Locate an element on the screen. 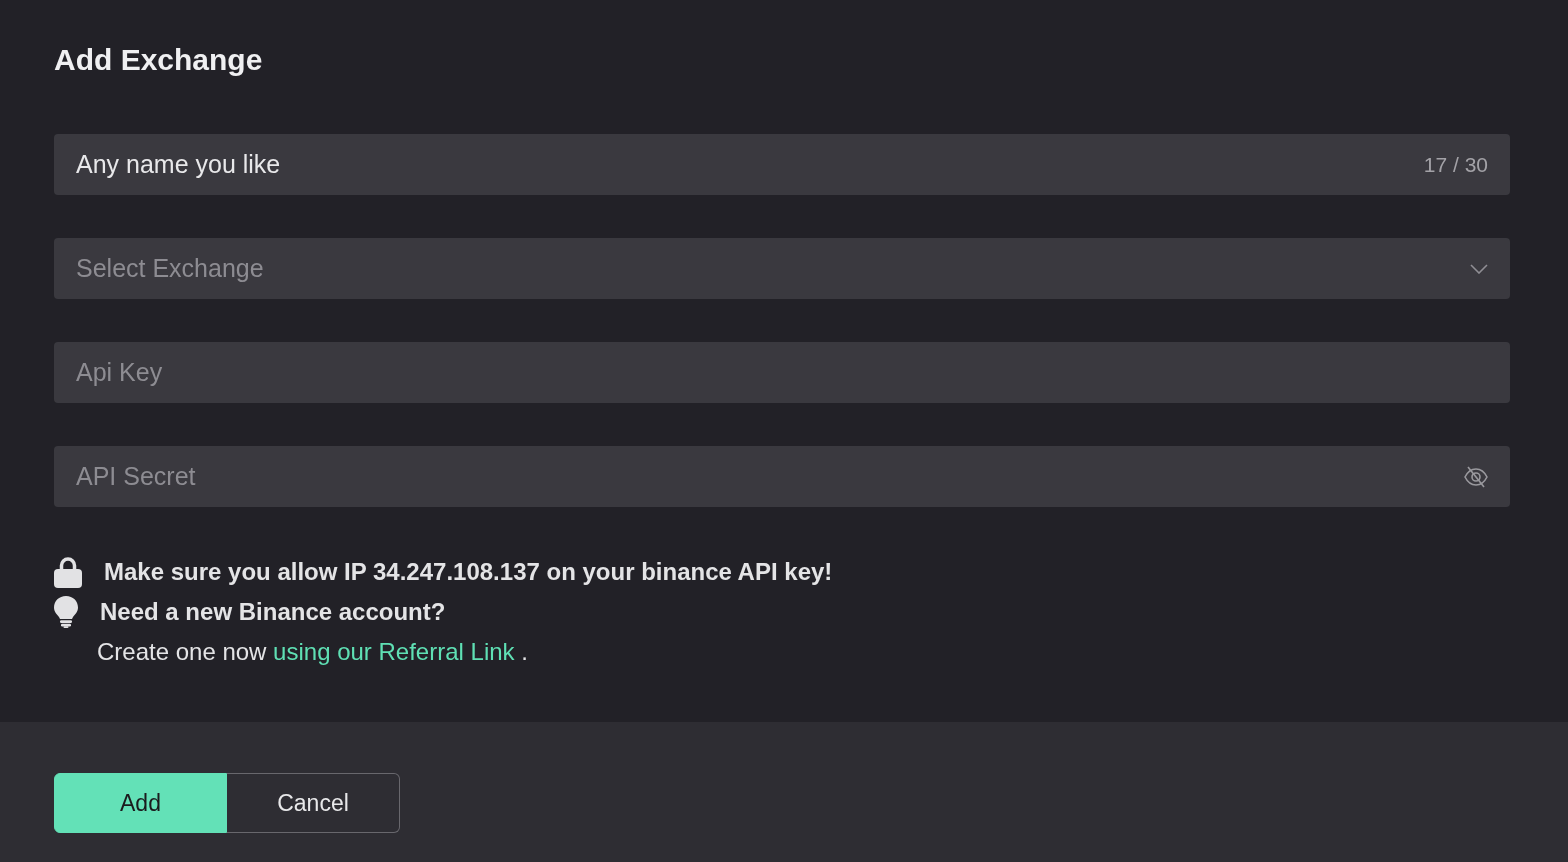 This screenshot has height=862, width=1568. character-count: 17 / 30 is located at coordinates (1455, 164).